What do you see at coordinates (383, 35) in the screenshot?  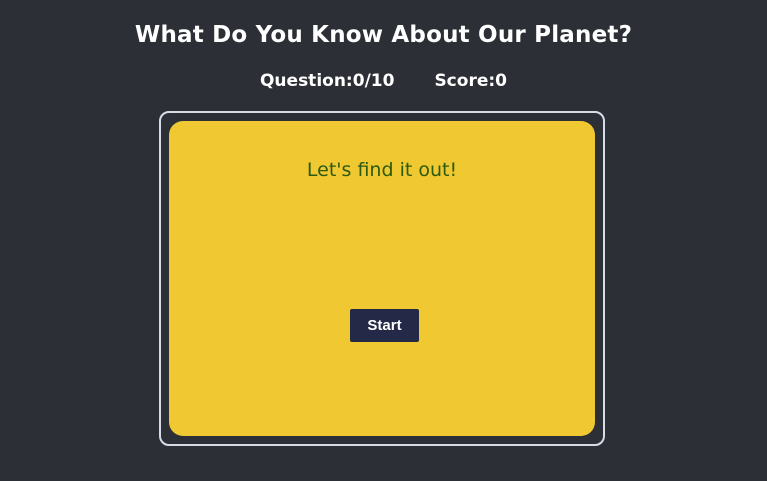 I see `page-title: What Do You Know About Our Planet?` at bounding box center [383, 35].